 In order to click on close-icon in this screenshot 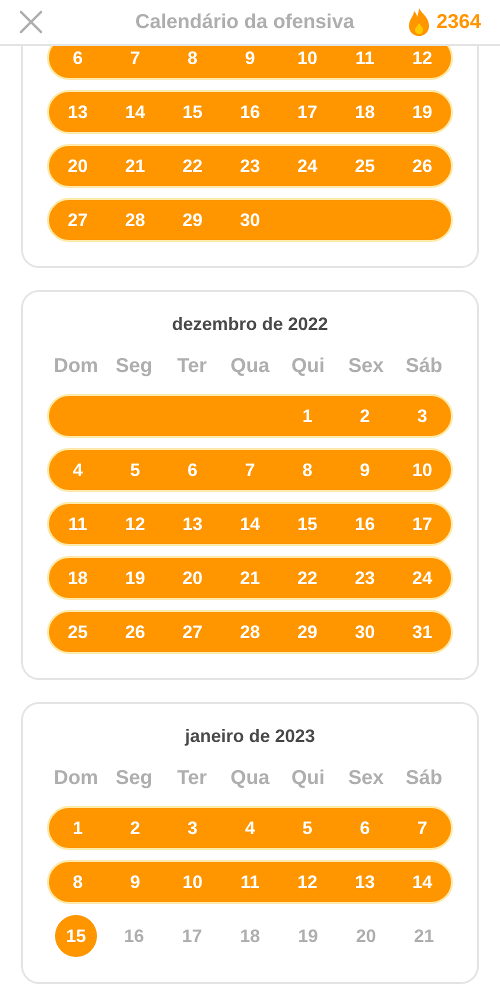, I will do `click(31, 22)`.